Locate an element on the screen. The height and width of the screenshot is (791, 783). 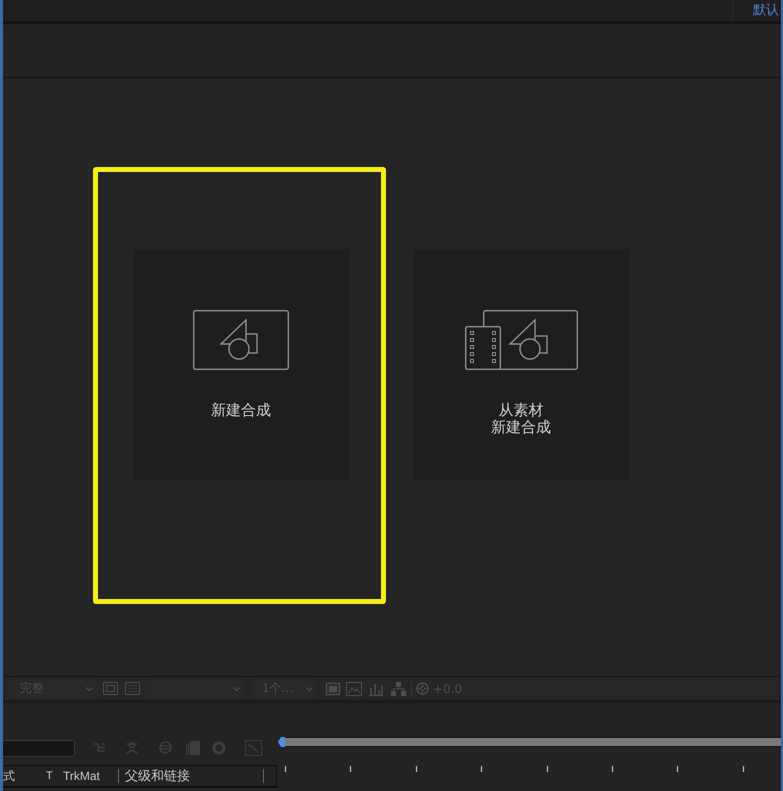
column-header: 父级和链接 is located at coordinates (157, 776).